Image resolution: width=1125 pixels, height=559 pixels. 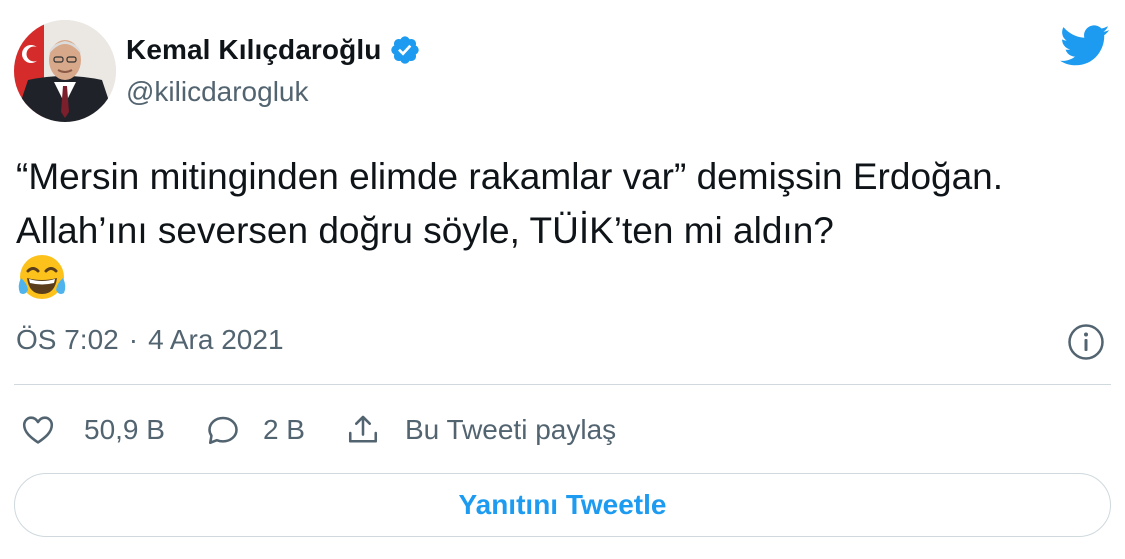 I want to click on verified-badge-icon, so click(x=405, y=50).